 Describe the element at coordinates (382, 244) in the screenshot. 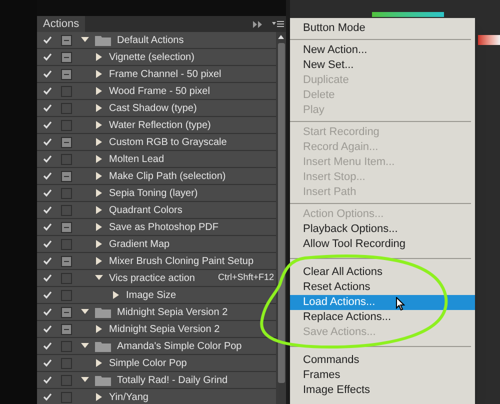

I see `menu-item: Allow Tool Recording` at that location.